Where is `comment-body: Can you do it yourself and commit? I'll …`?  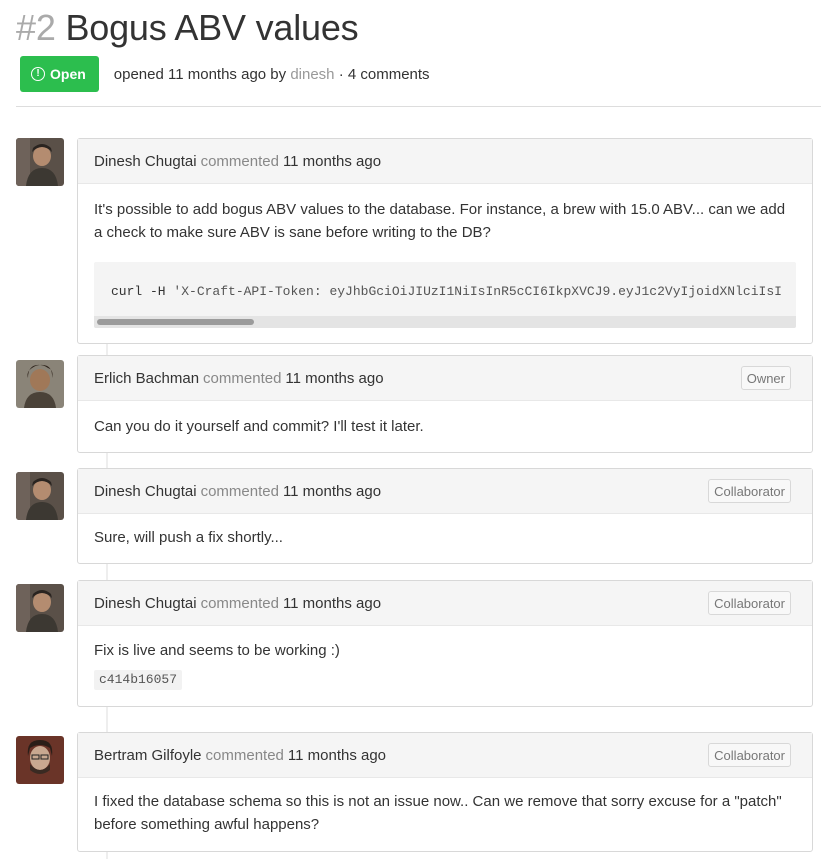 comment-body: Can you do it yourself and commit? I'll … is located at coordinates (445, 426).